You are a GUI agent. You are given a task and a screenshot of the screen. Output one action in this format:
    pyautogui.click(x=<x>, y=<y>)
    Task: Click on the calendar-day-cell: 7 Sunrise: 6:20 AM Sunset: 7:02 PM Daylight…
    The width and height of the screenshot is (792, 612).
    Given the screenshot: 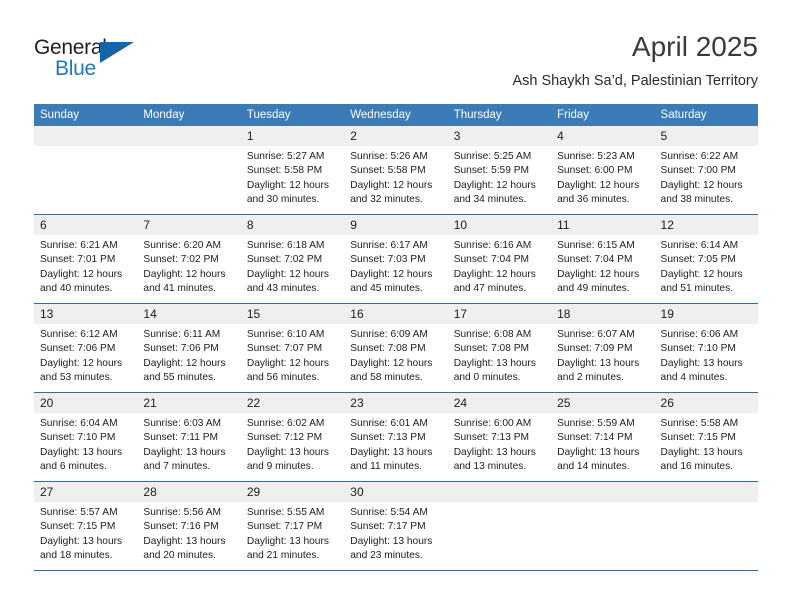 What is the action you would take?
    pyautogui.click(x=189, y=259)
    